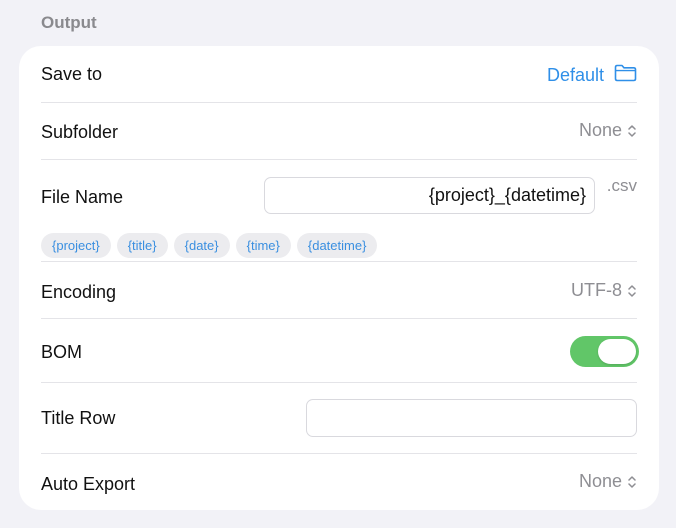 The width and height of the screenshot is (676, 528). I want to click on encoding-picker: UTF-8, so click(604, 290).